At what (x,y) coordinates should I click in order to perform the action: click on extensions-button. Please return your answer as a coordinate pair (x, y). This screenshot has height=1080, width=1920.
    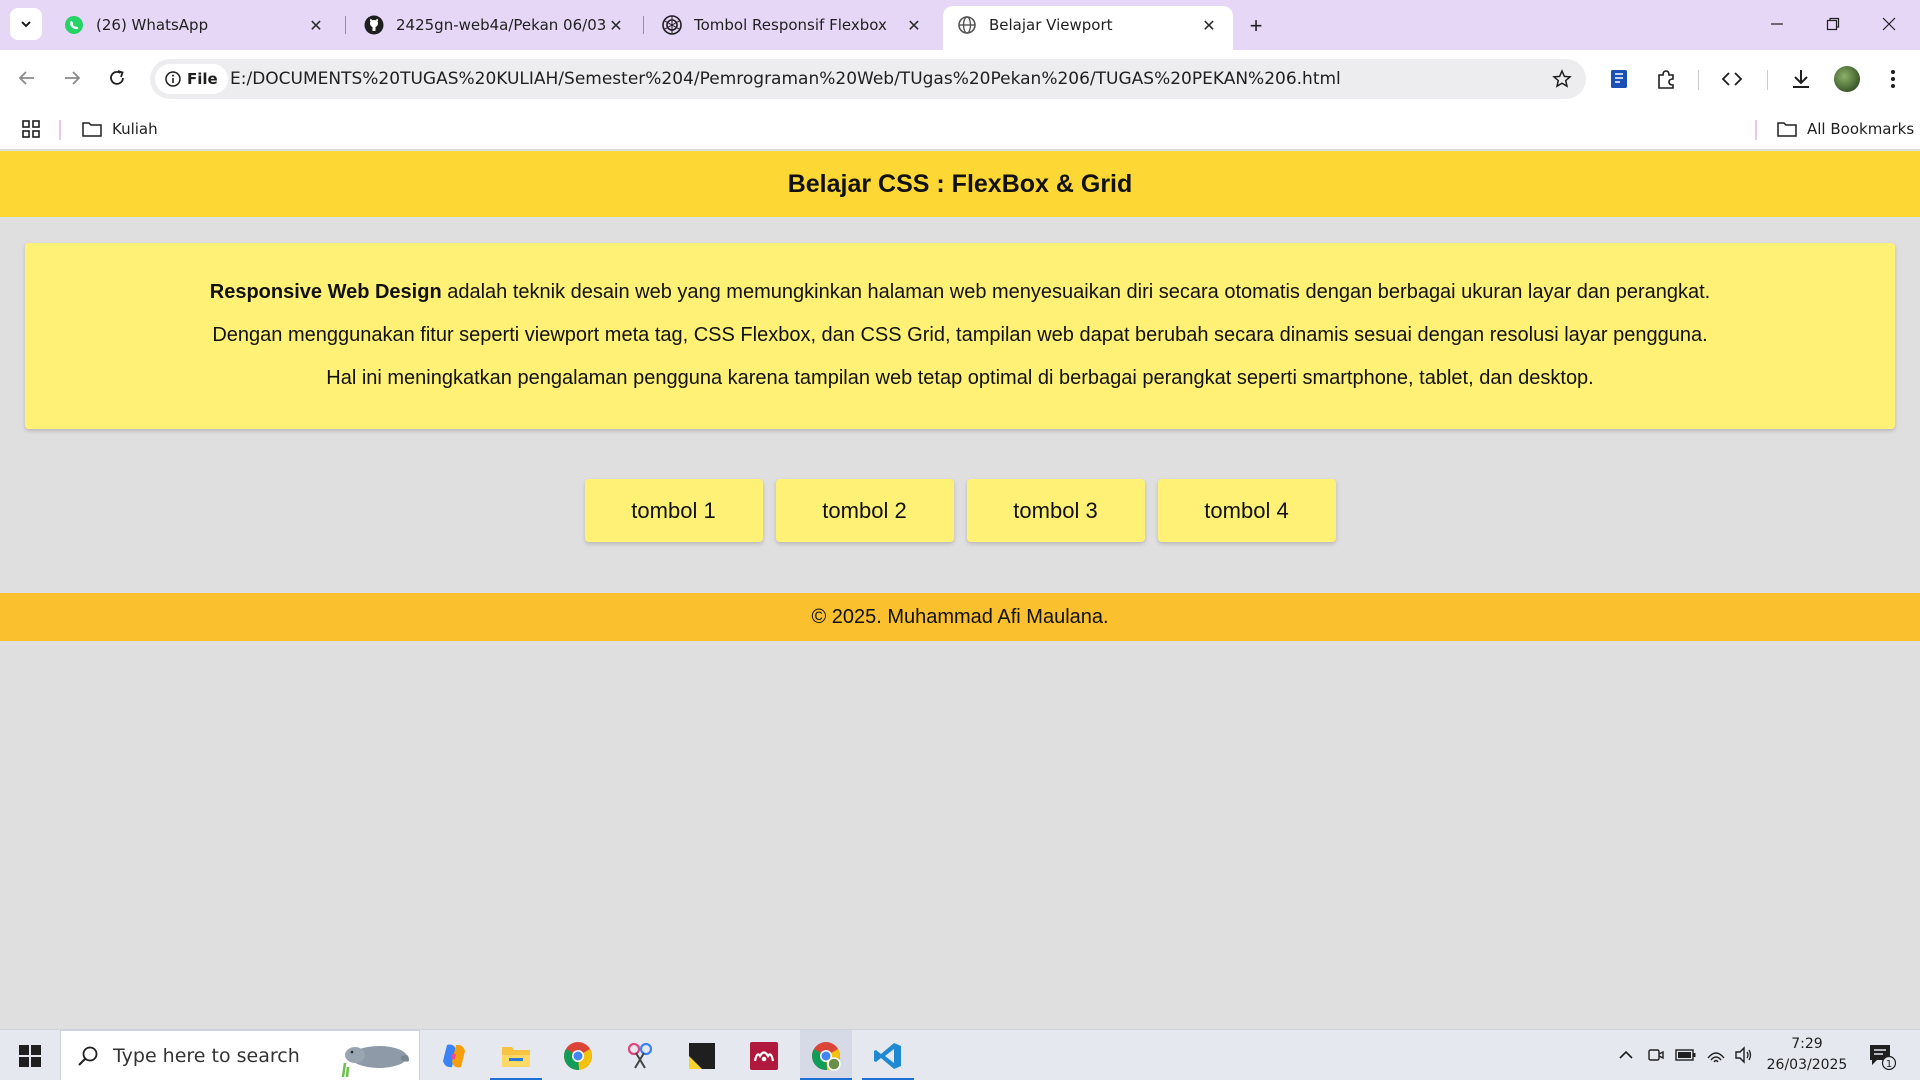
    Looking at the image, I should click on (1666, 79).